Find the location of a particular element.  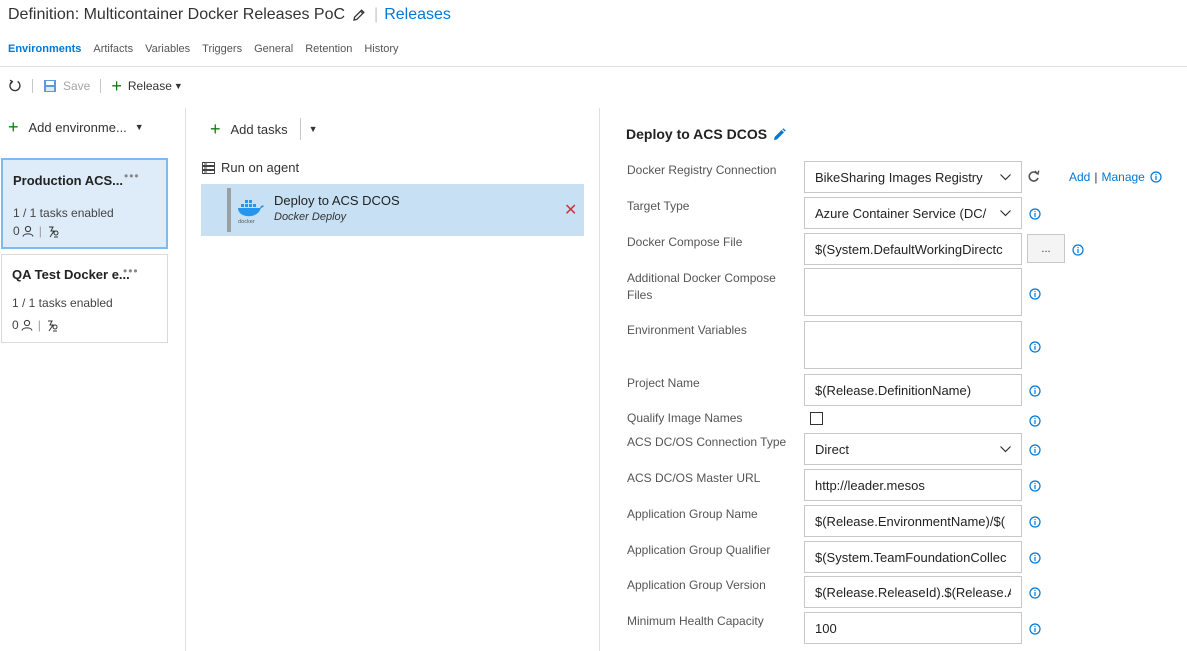

task-name: Deploy to ACS DCOS is located at coordinates (337, 200).